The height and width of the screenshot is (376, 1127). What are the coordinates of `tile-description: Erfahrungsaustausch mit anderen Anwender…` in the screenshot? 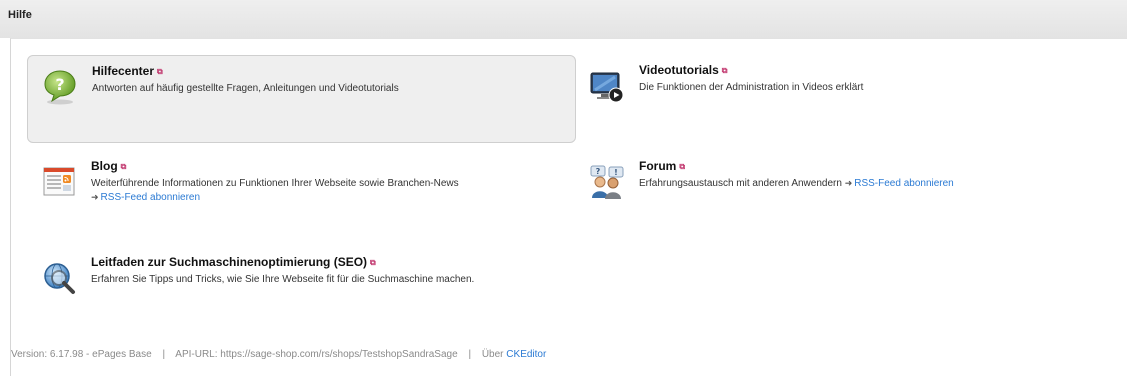 It's located at (796, 183).